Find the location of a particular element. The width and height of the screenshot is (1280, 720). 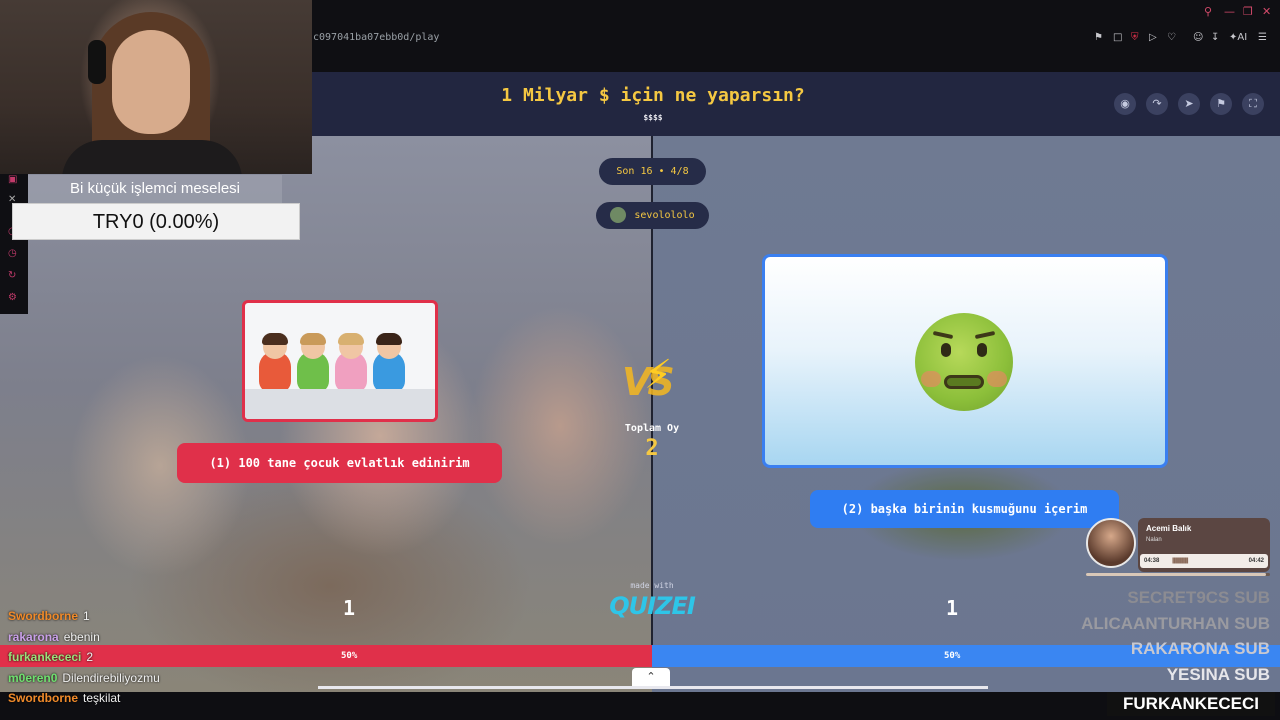

song-title: Acemi Balık is located at coordinates (1169, 528).